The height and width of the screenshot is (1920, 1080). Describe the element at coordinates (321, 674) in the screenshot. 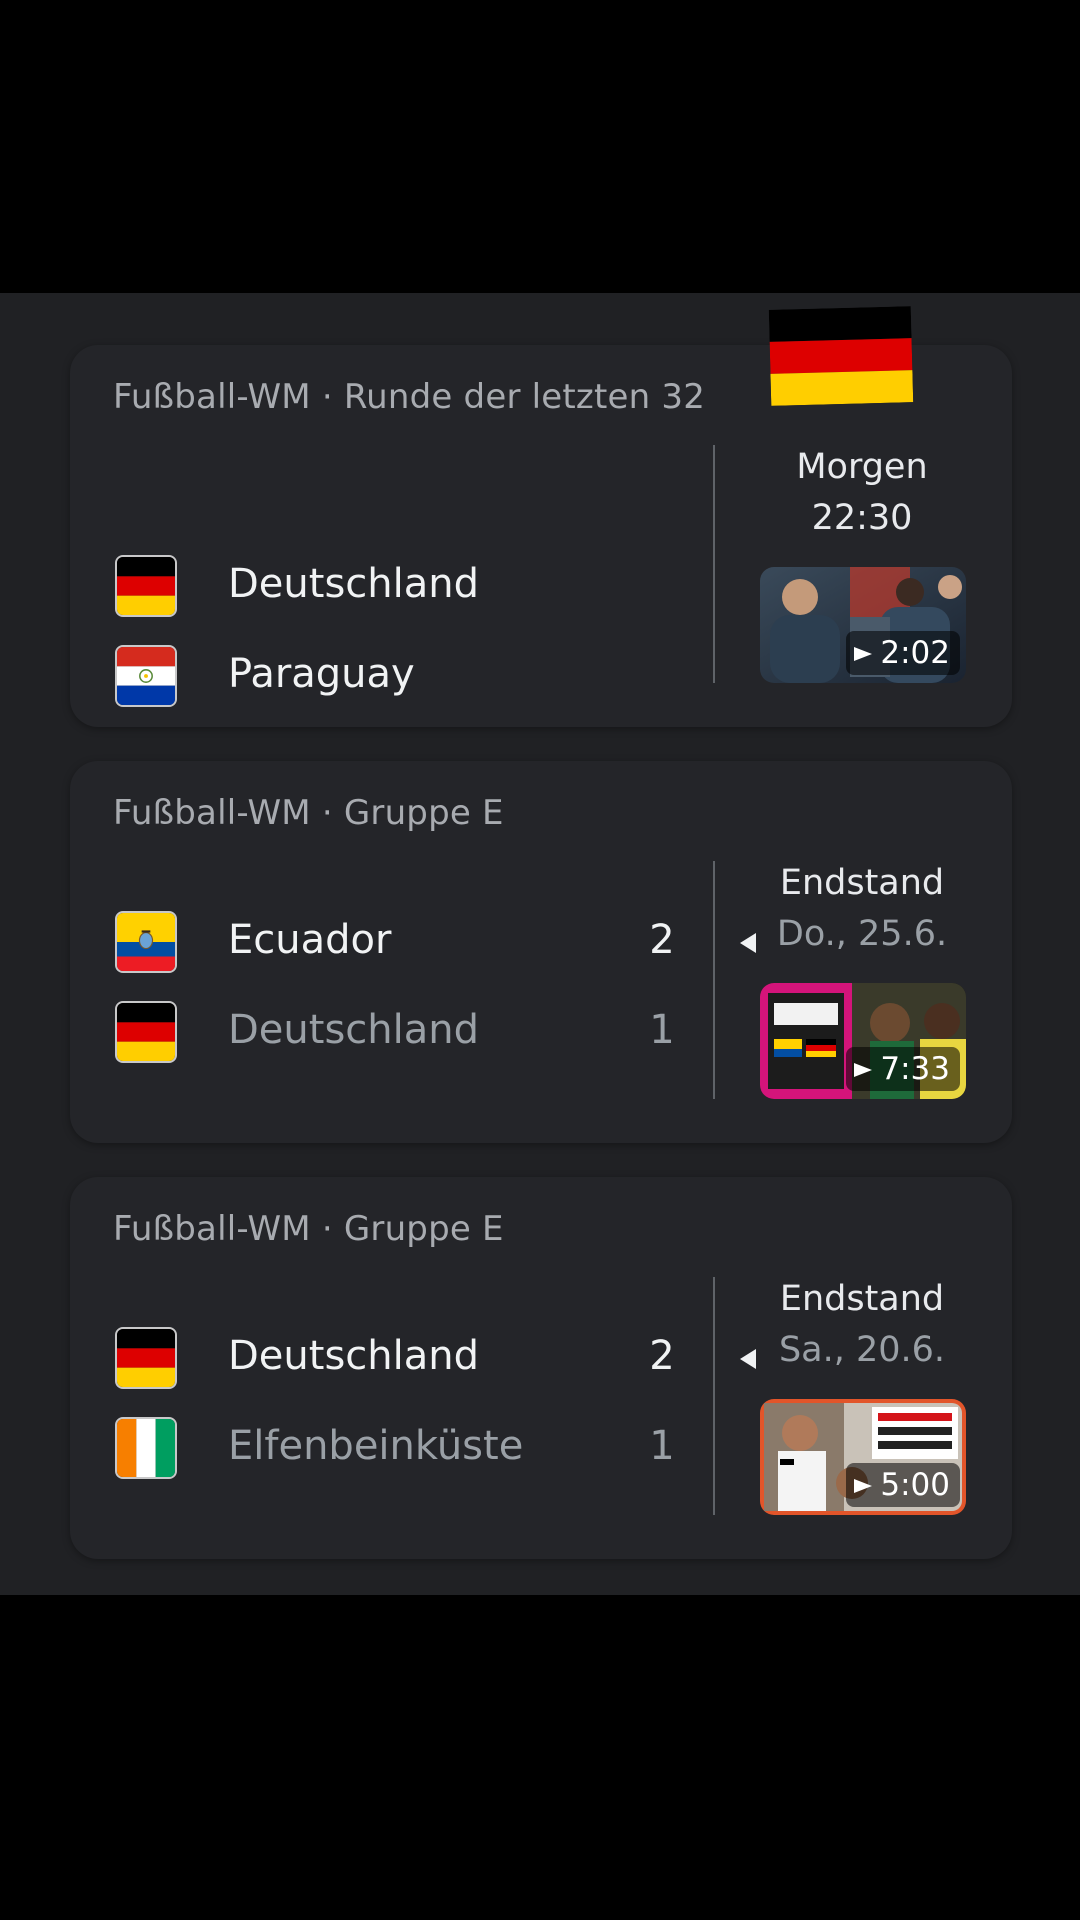

I see `team-name: Paraguay` at that location.